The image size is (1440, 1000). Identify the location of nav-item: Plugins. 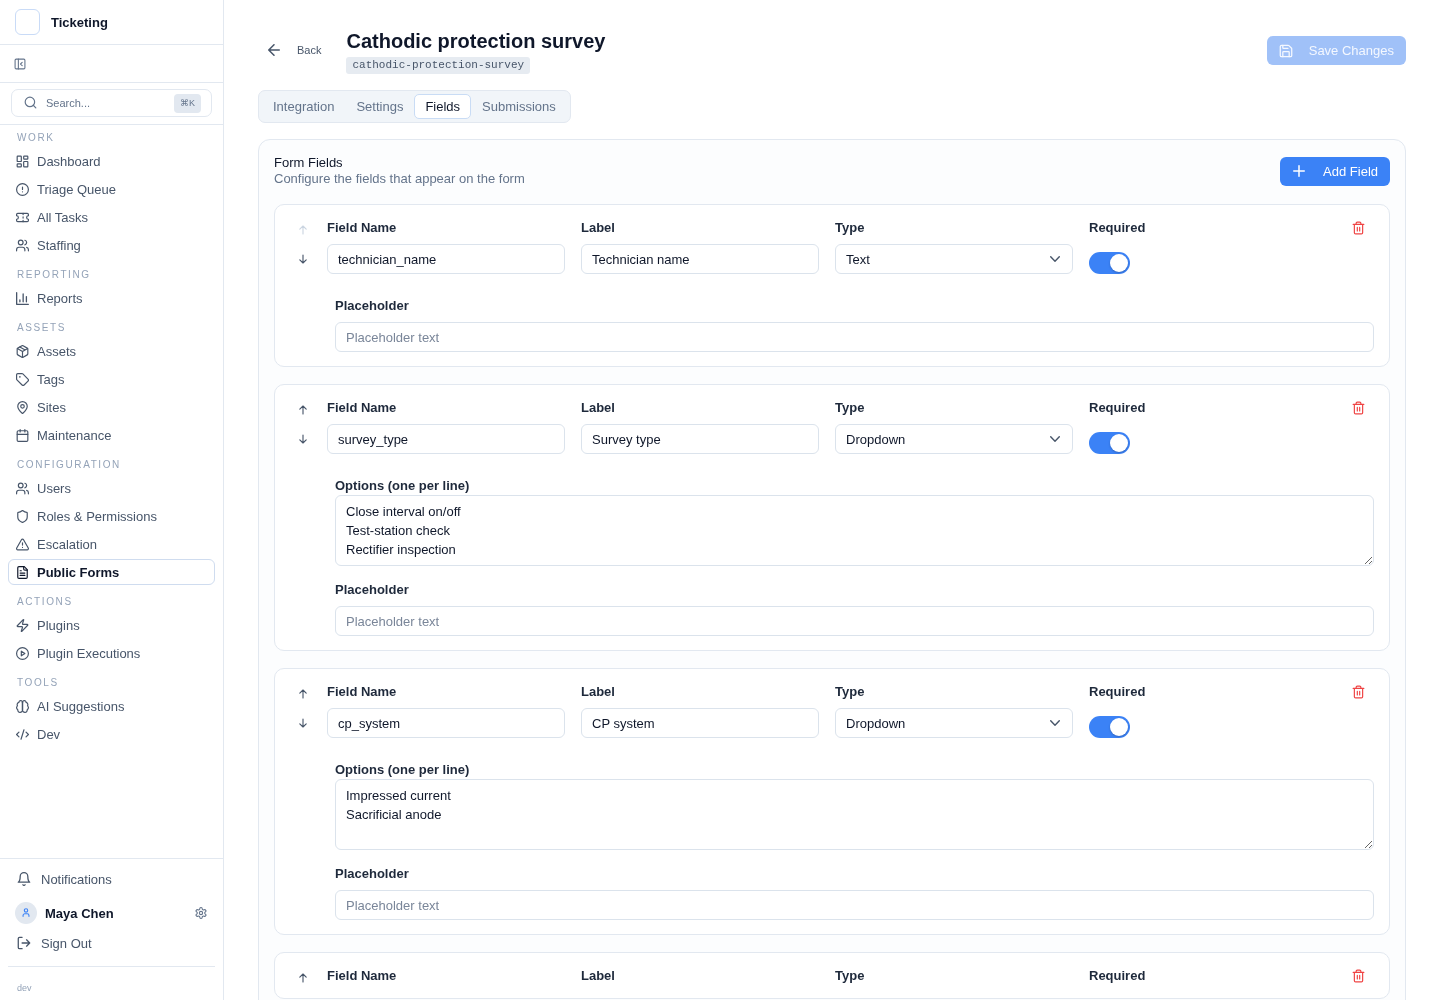
(111, 625).